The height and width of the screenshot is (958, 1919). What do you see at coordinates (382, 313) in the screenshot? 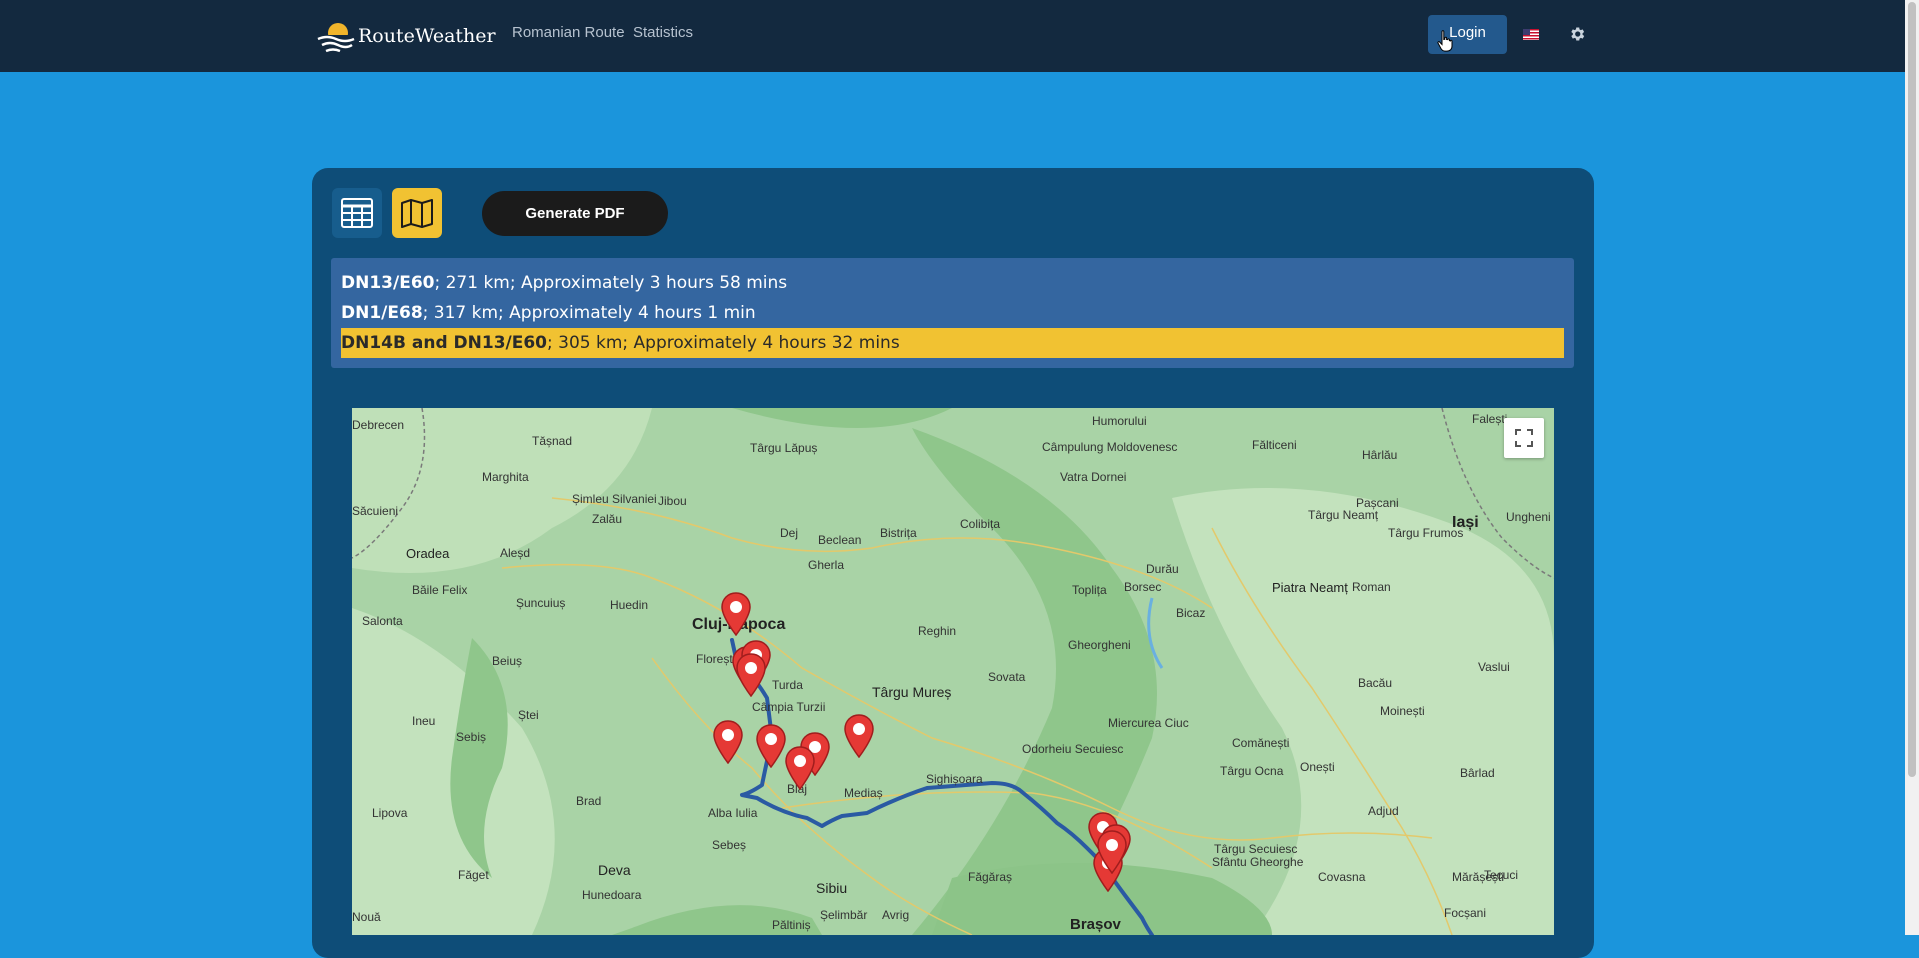
I see `route-name: DN1/E68` at bounding box center [382, 313].